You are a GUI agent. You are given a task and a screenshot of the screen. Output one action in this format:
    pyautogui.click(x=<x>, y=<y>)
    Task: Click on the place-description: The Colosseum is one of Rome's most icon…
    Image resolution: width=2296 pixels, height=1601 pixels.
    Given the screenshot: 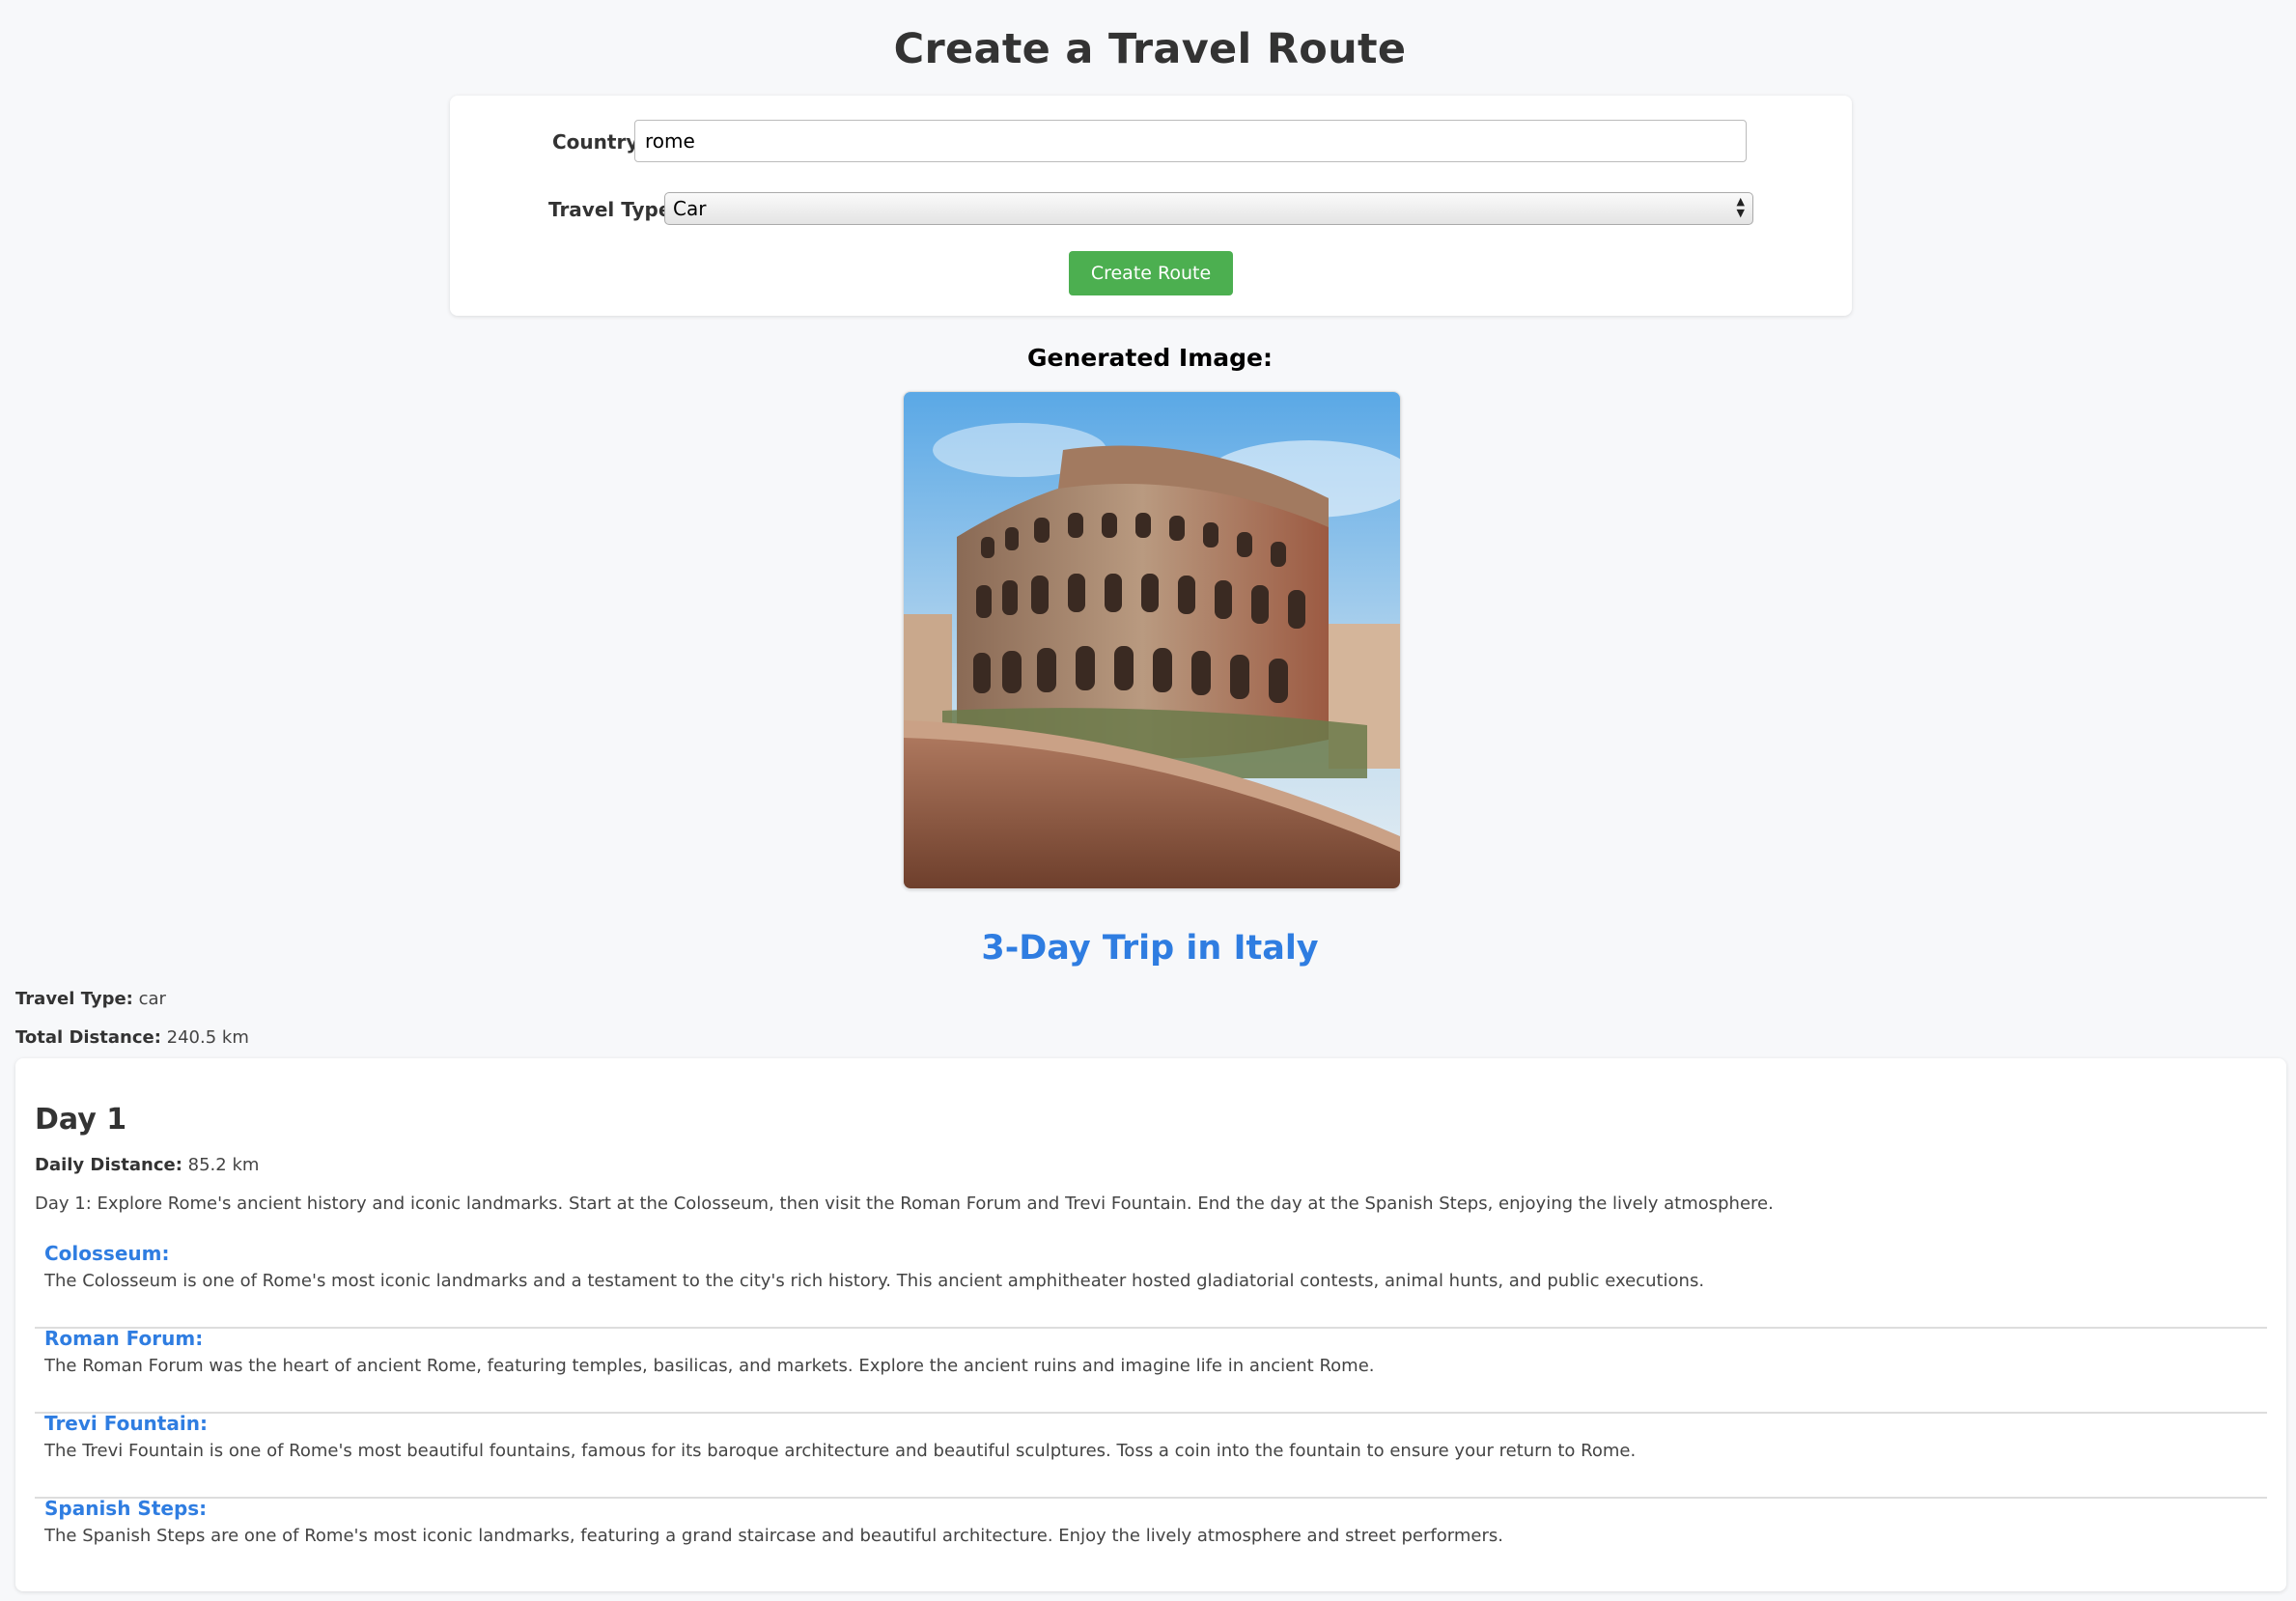 What is the action you would take?
    pyautogui.click(x=875, y=1281)
    